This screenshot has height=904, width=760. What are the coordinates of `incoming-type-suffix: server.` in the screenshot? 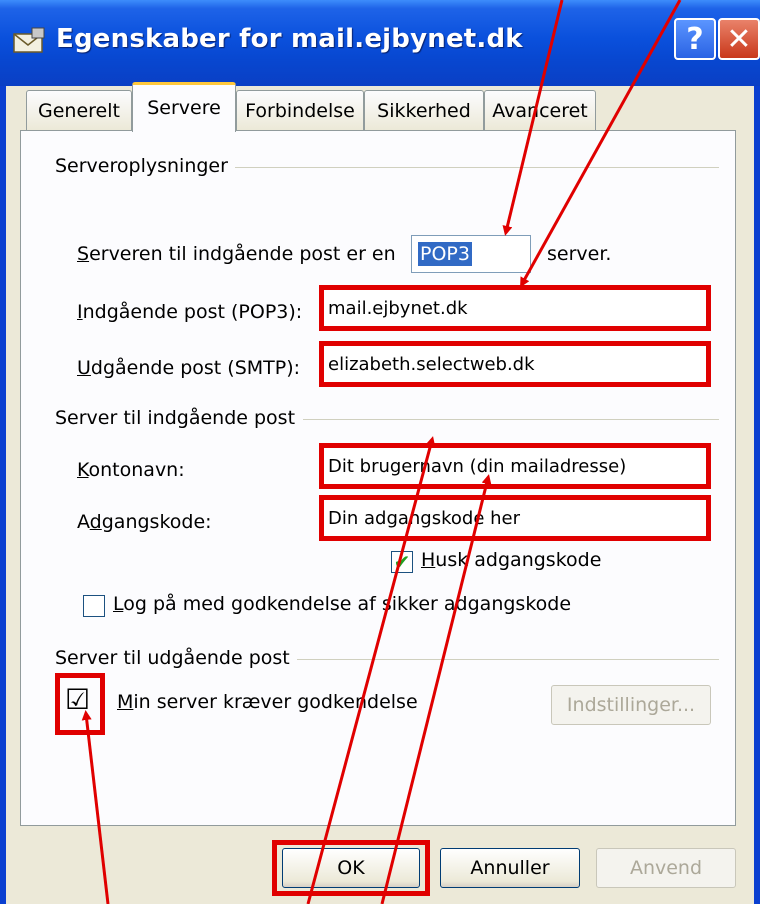 It's located at (579, 254).